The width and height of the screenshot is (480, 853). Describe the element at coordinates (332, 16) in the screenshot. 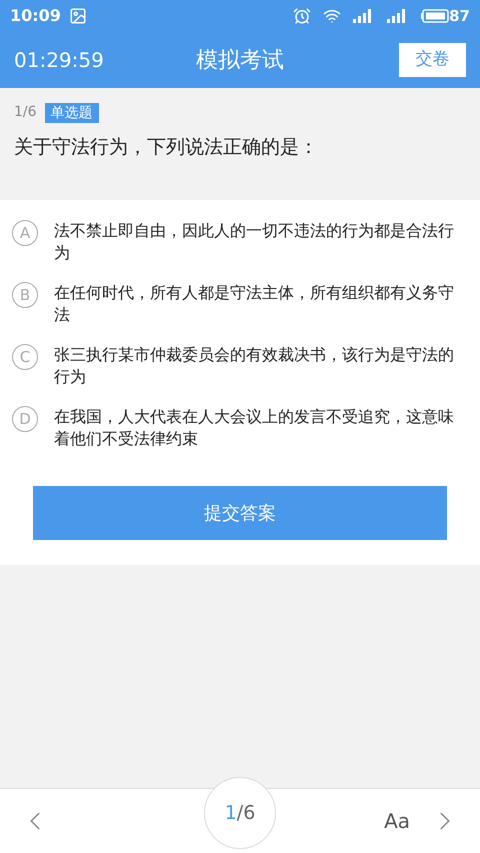

I see `wifi-icon` at that location.